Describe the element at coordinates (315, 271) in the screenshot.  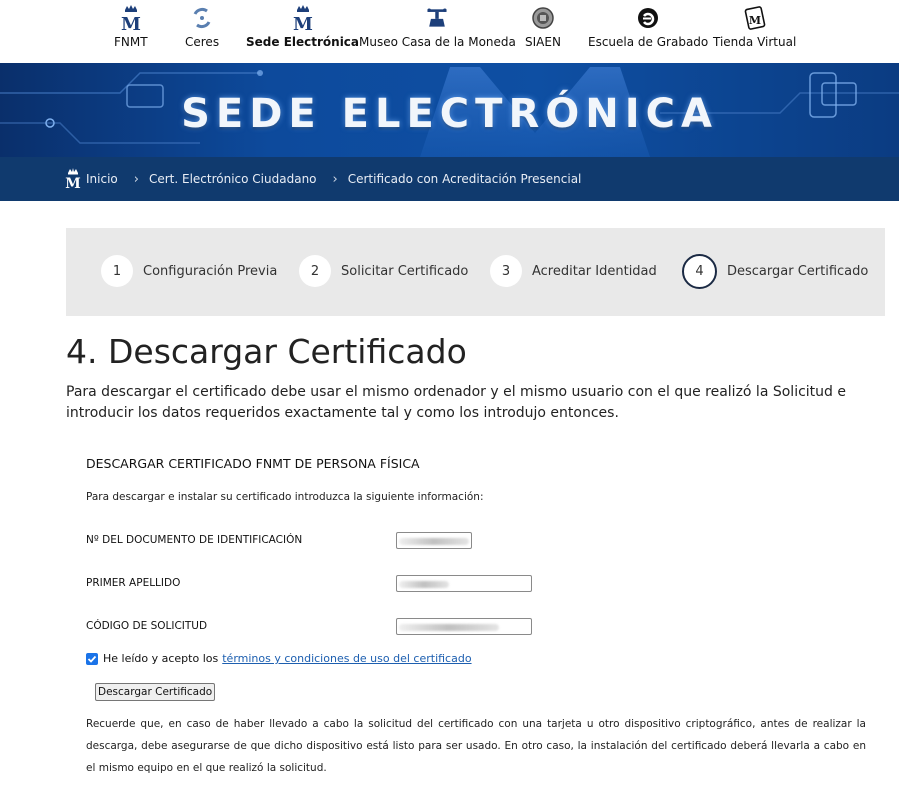
I see `step-number: 2` at that location.